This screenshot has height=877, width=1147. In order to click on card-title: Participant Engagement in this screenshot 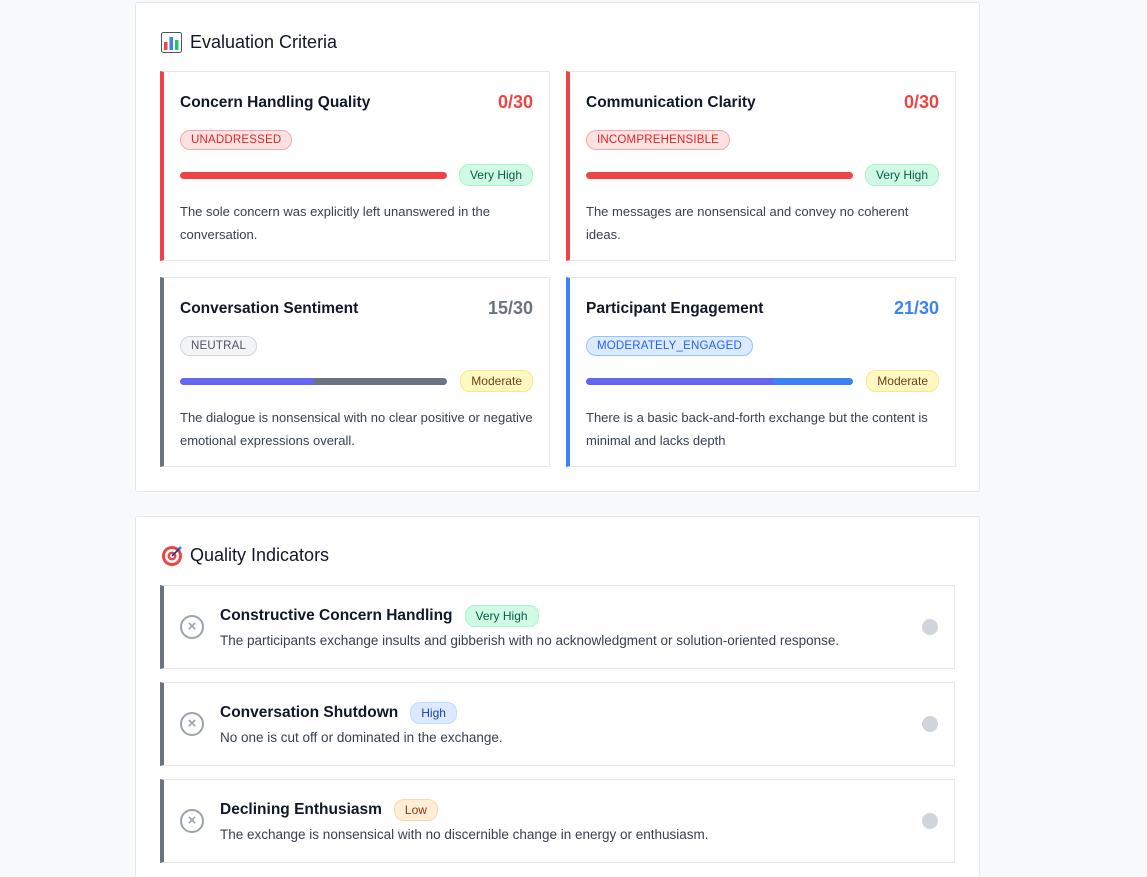, I will do `click(675, 308)`.